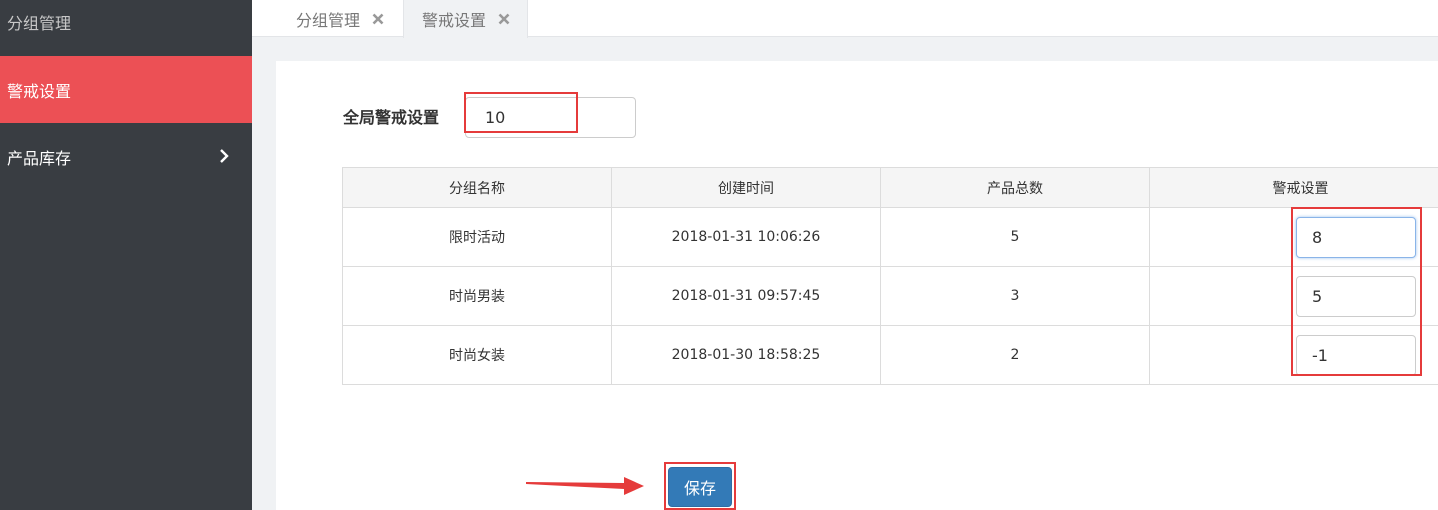 This screenshot has width=1438, height=510. I want to click on column-header: 警戒设置, so click(1293, 187).